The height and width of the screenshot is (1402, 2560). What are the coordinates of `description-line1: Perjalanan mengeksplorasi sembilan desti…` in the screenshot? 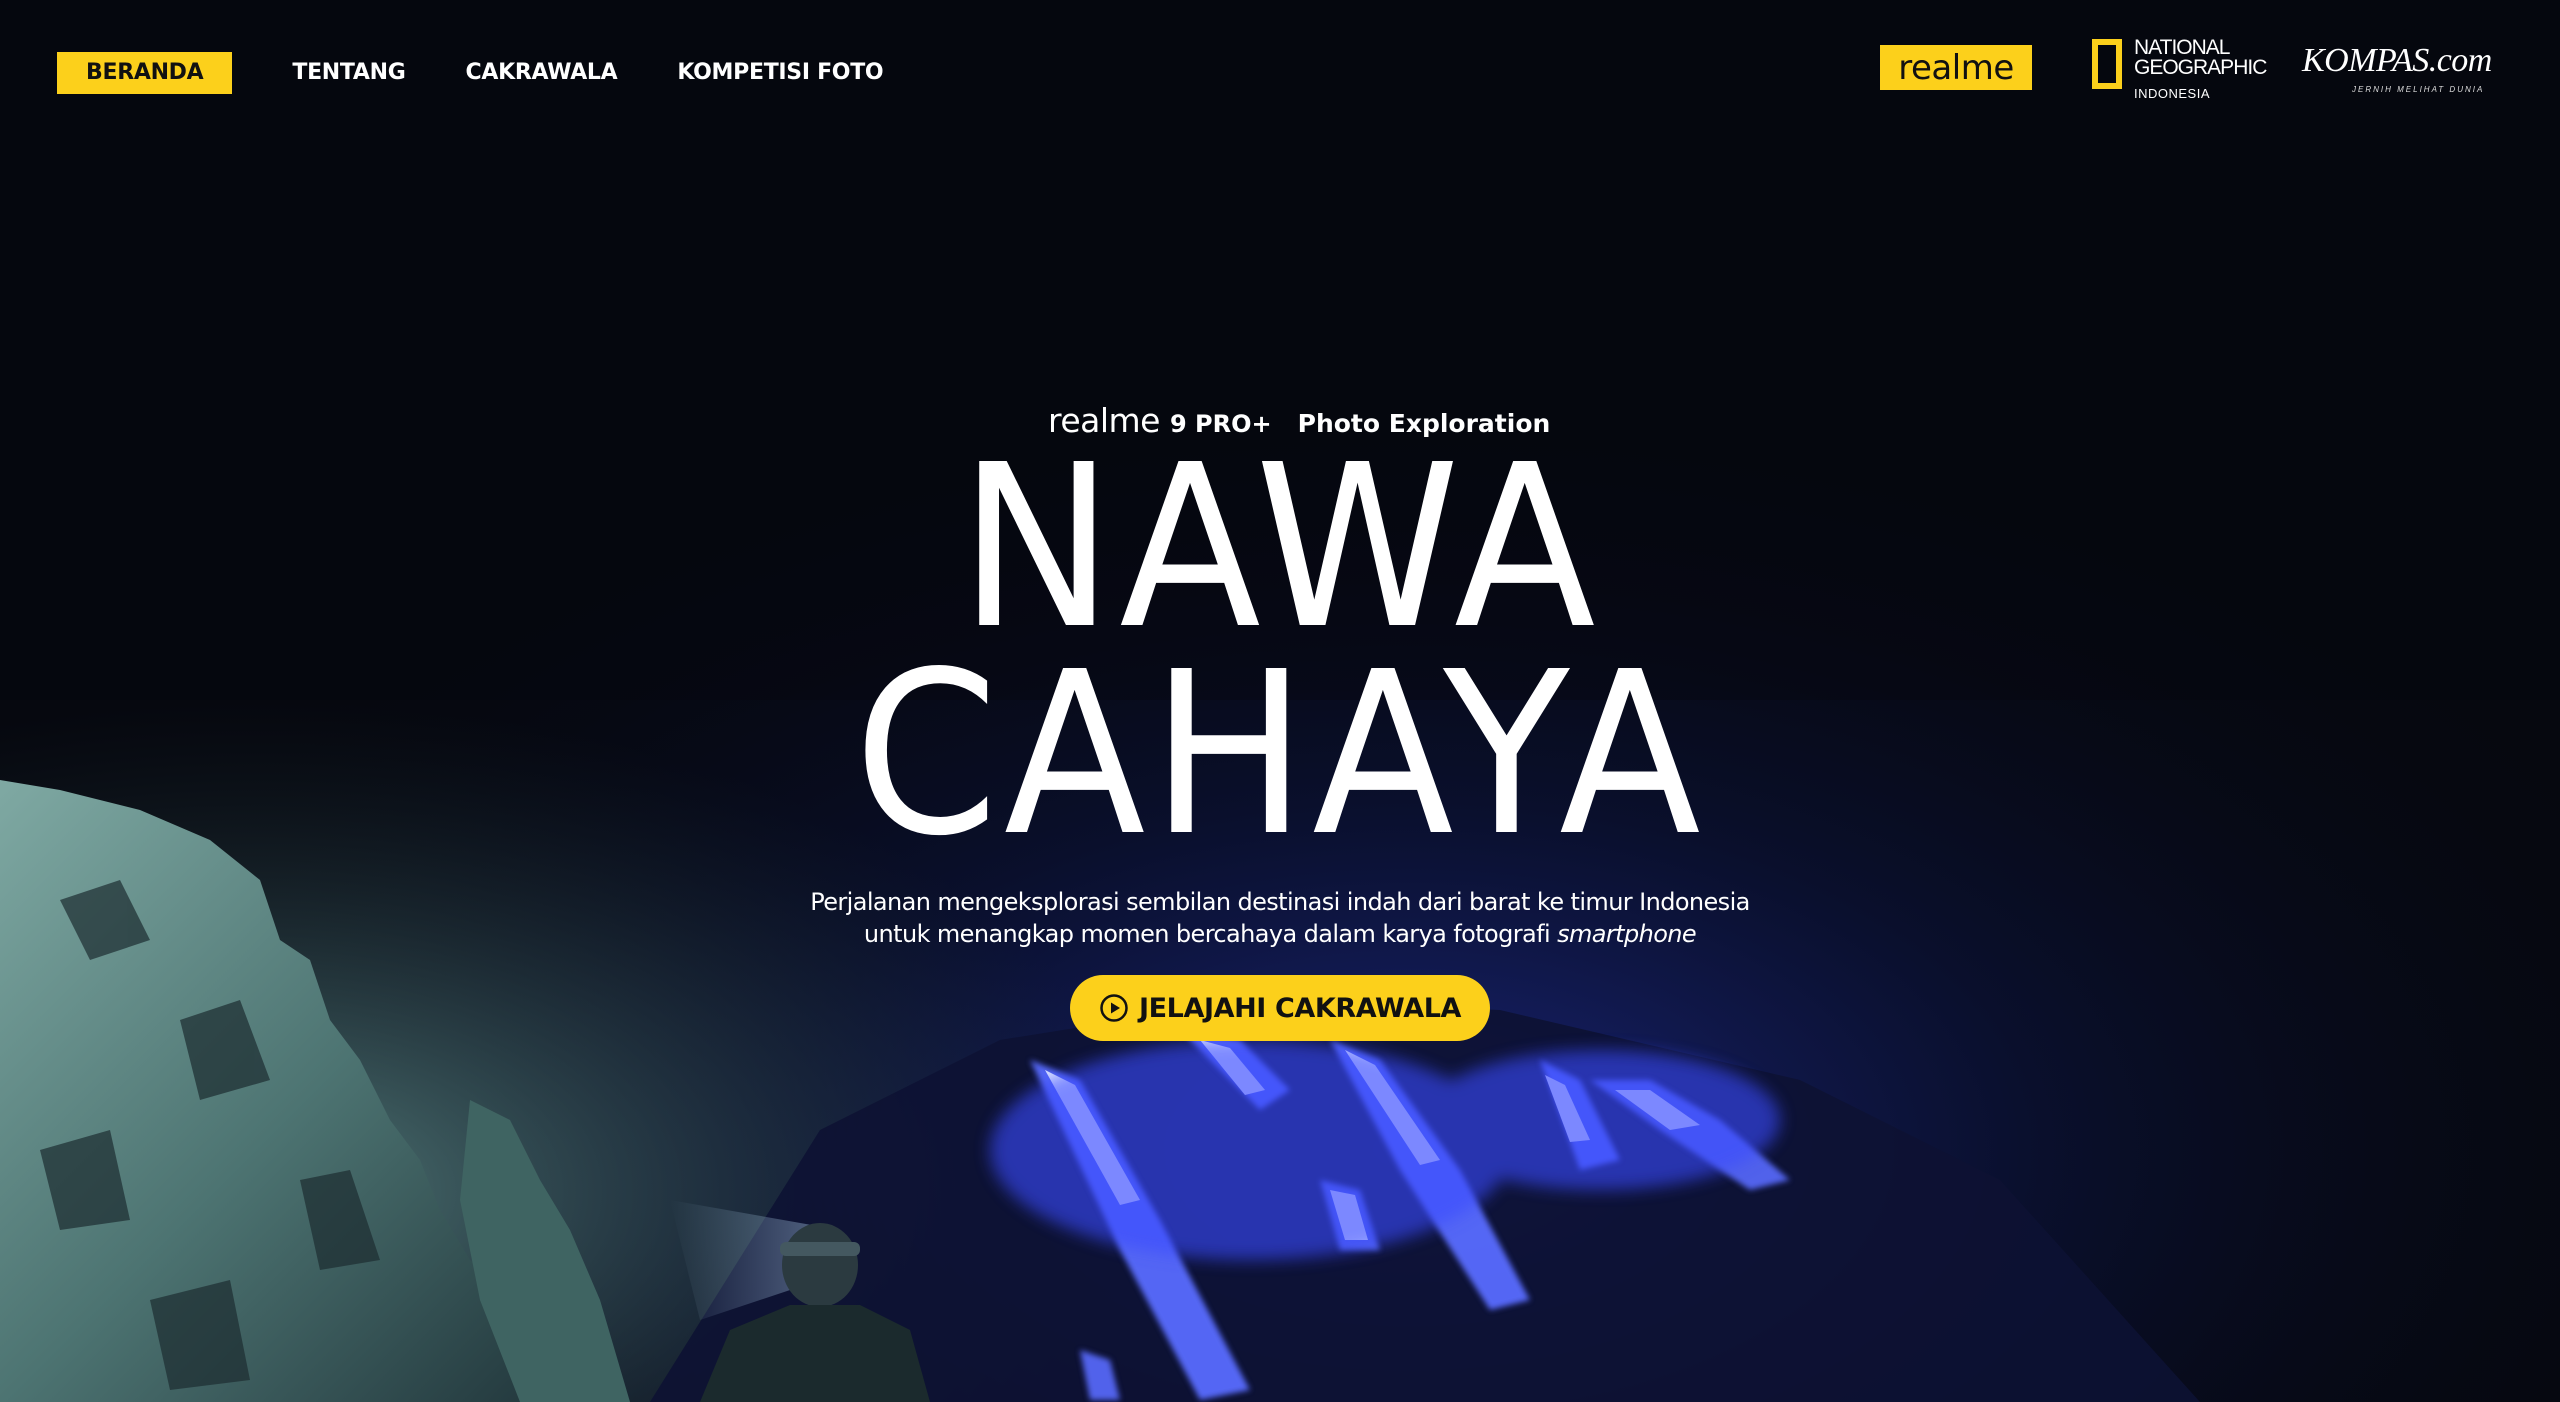 It's located at (1280, 902).